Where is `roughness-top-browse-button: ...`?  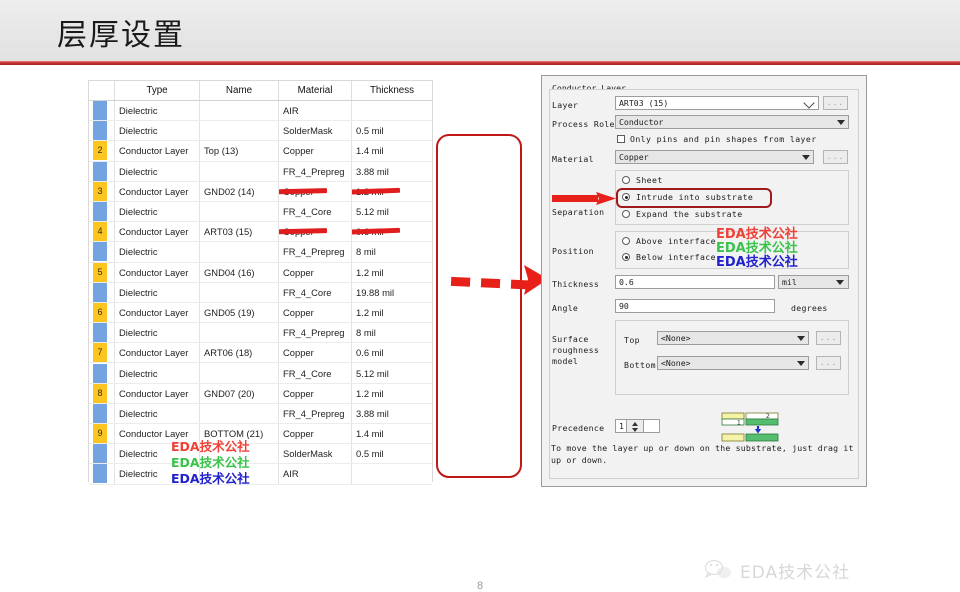 roughness-top-browse-button: ... is located at coordinates (828, 338).